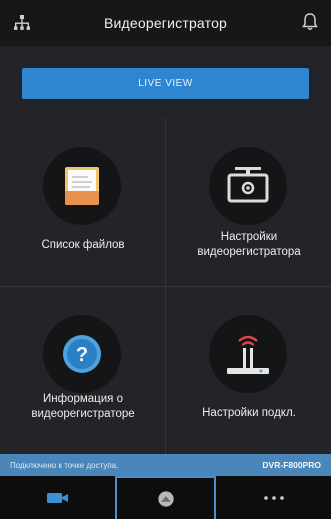 The image size is (331, 519). I want to click on device-name: DVR-F800PRO, so click(291, 465).